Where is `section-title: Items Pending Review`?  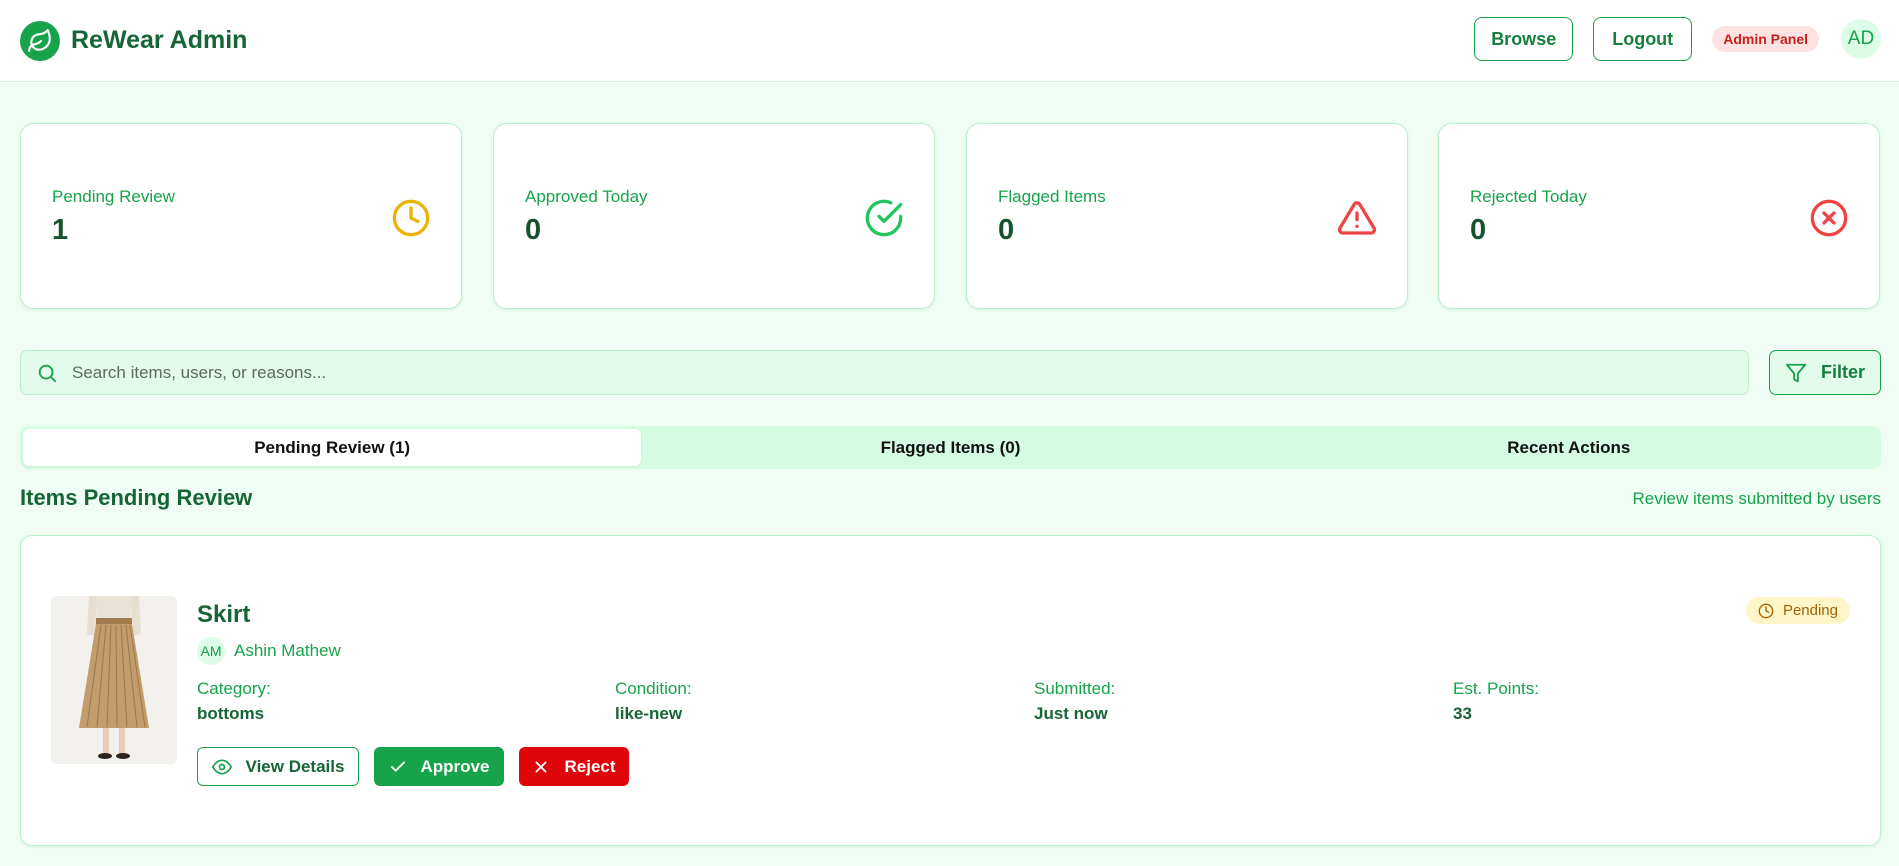
section-title: Items Pending Review is located at coordinates (136, 497).